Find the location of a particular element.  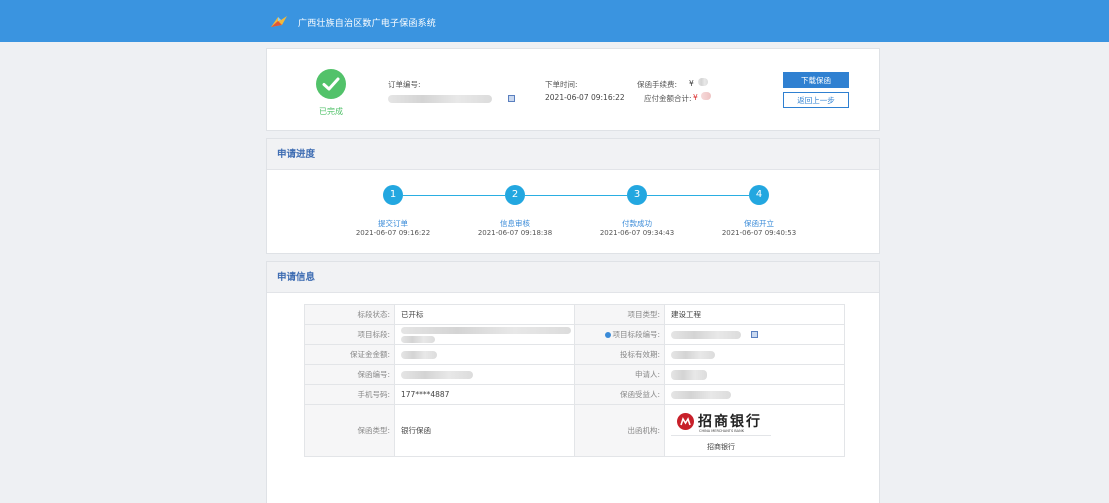

step-label: 保函开立 is located at coordinates (759, 223).